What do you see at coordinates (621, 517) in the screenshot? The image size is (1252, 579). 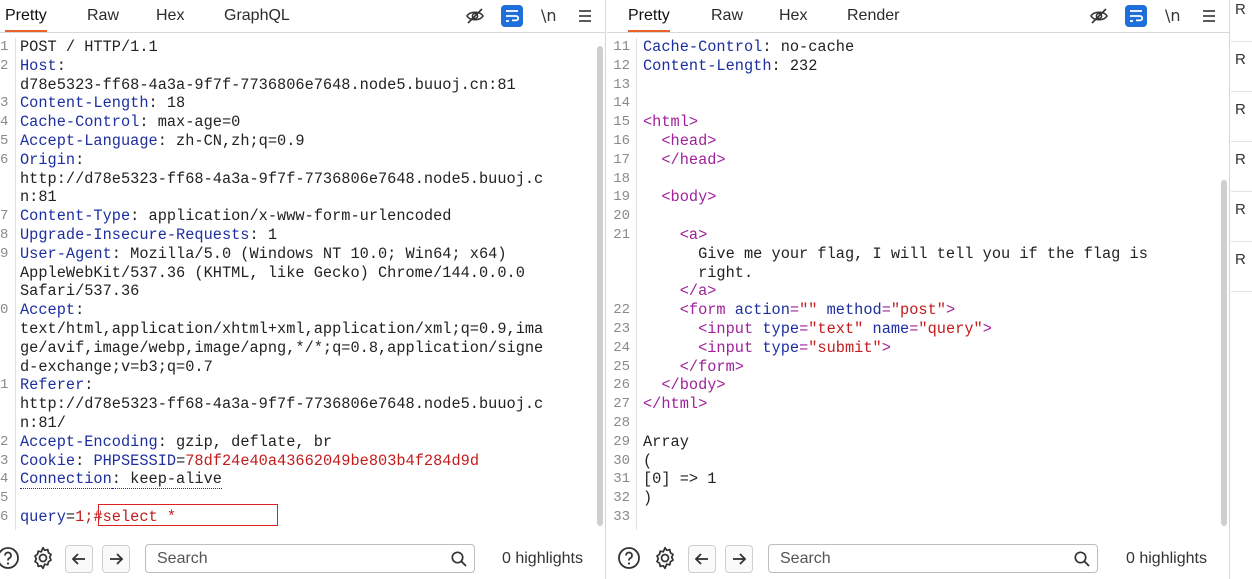 I see `line-number: 33` at bounding box center [621, 517].